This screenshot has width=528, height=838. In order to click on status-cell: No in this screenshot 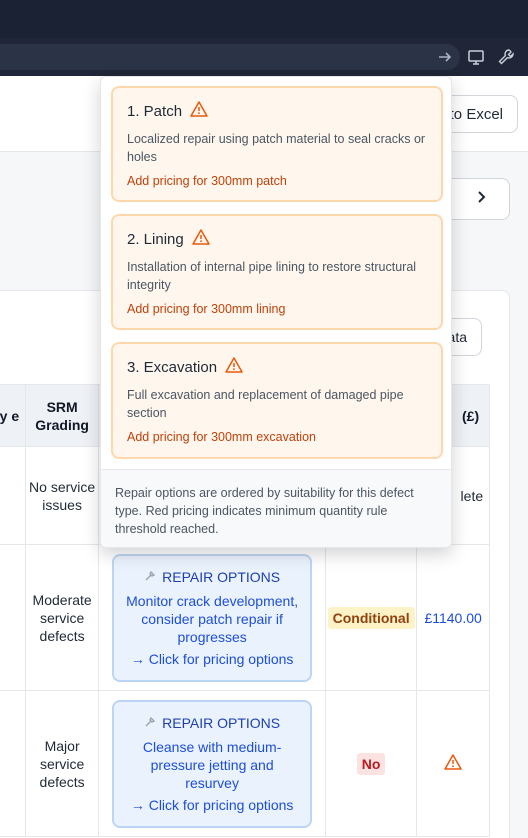, I will do `click(371, 763)`.